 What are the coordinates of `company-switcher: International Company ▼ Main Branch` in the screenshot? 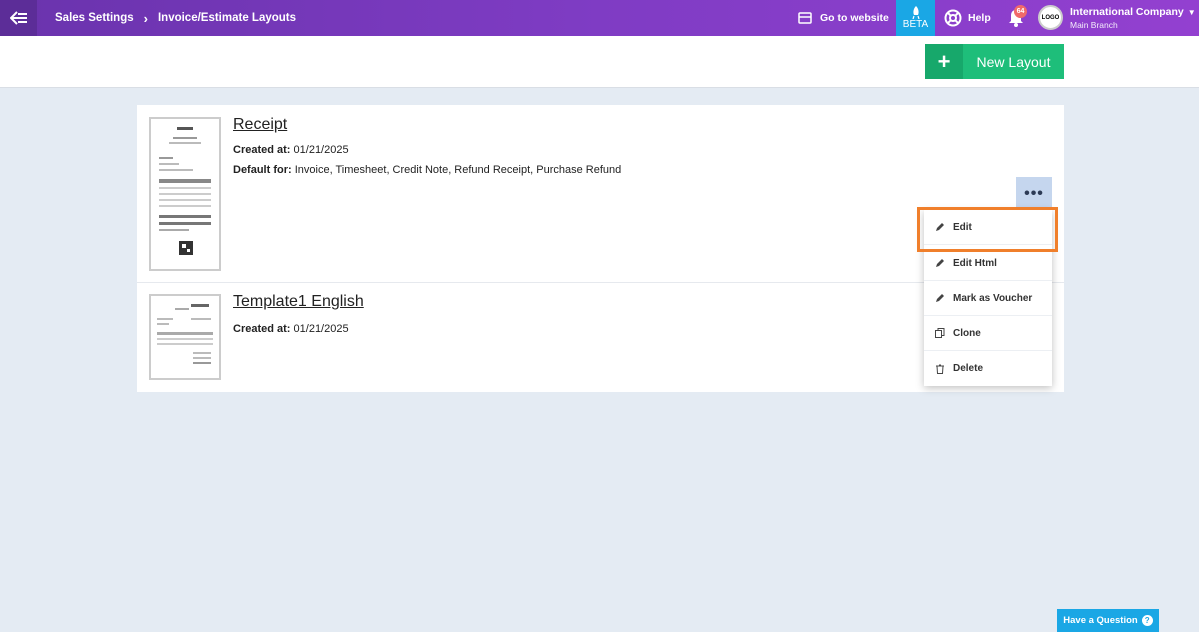 It's located at (1133, 18).